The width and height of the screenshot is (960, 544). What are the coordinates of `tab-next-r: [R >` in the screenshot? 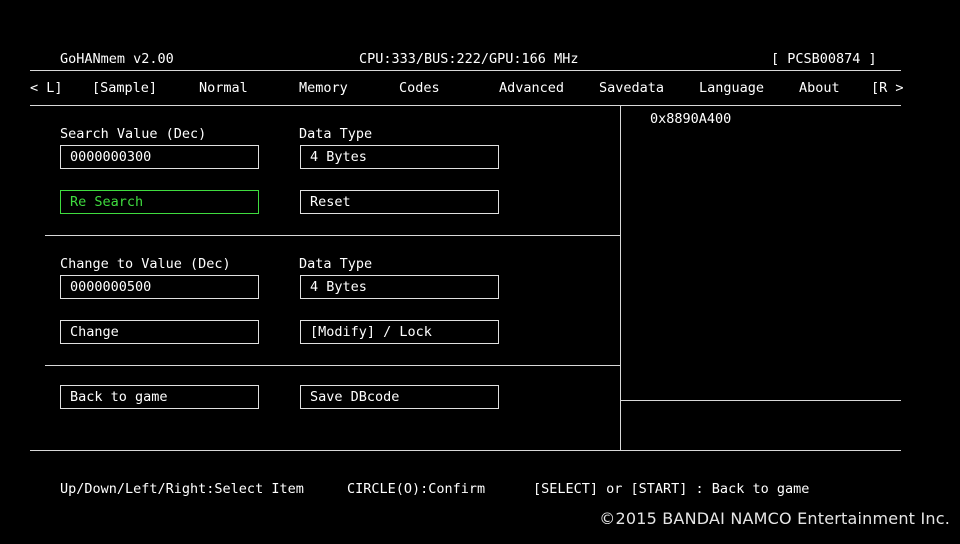 It's located at (887, 88).